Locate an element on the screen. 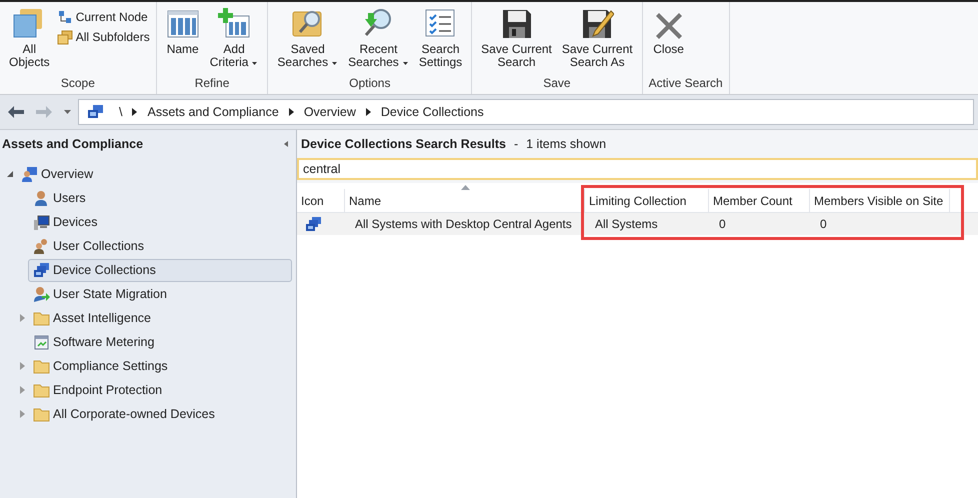  group-label: Scope is located at coordinates (78, 83).